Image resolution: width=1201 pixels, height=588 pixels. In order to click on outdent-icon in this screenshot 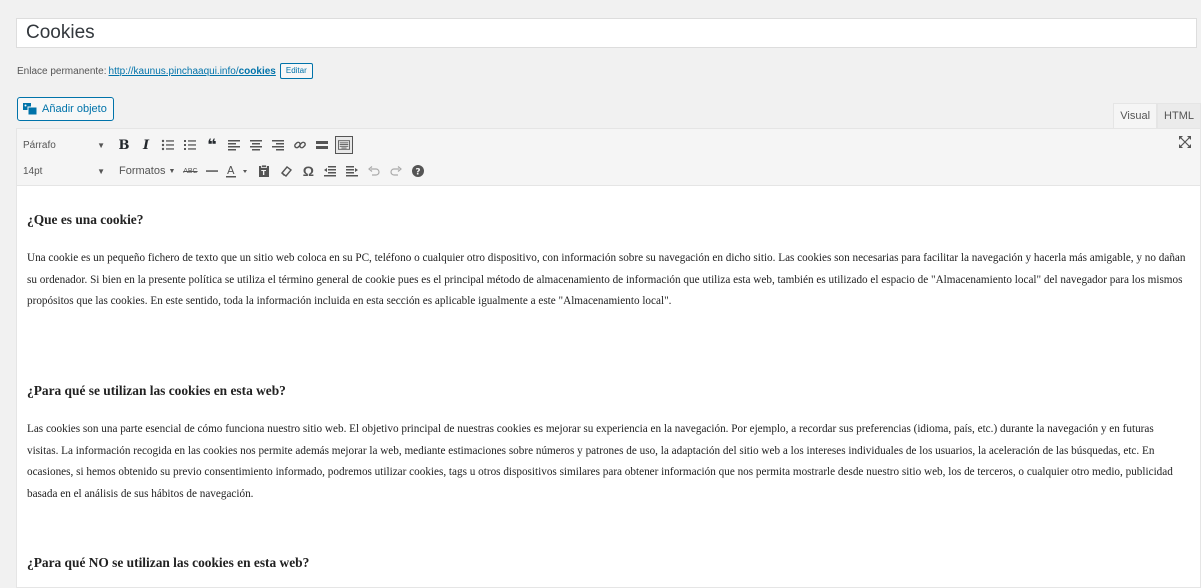, I will do `click(330, 171)`.